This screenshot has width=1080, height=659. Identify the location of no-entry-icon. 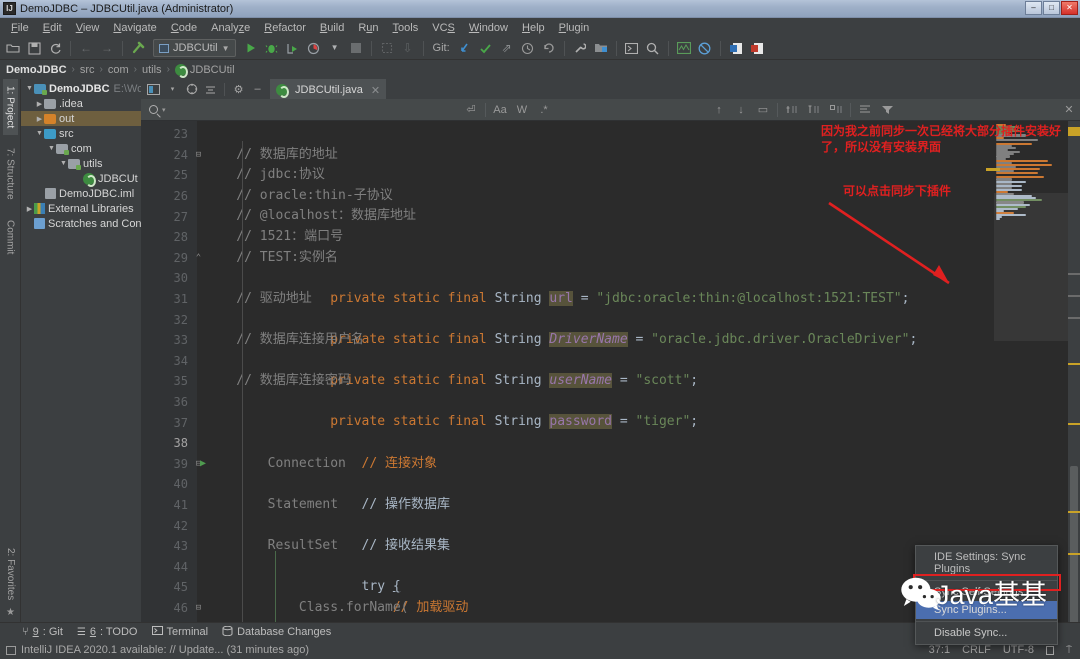
(705, 48).